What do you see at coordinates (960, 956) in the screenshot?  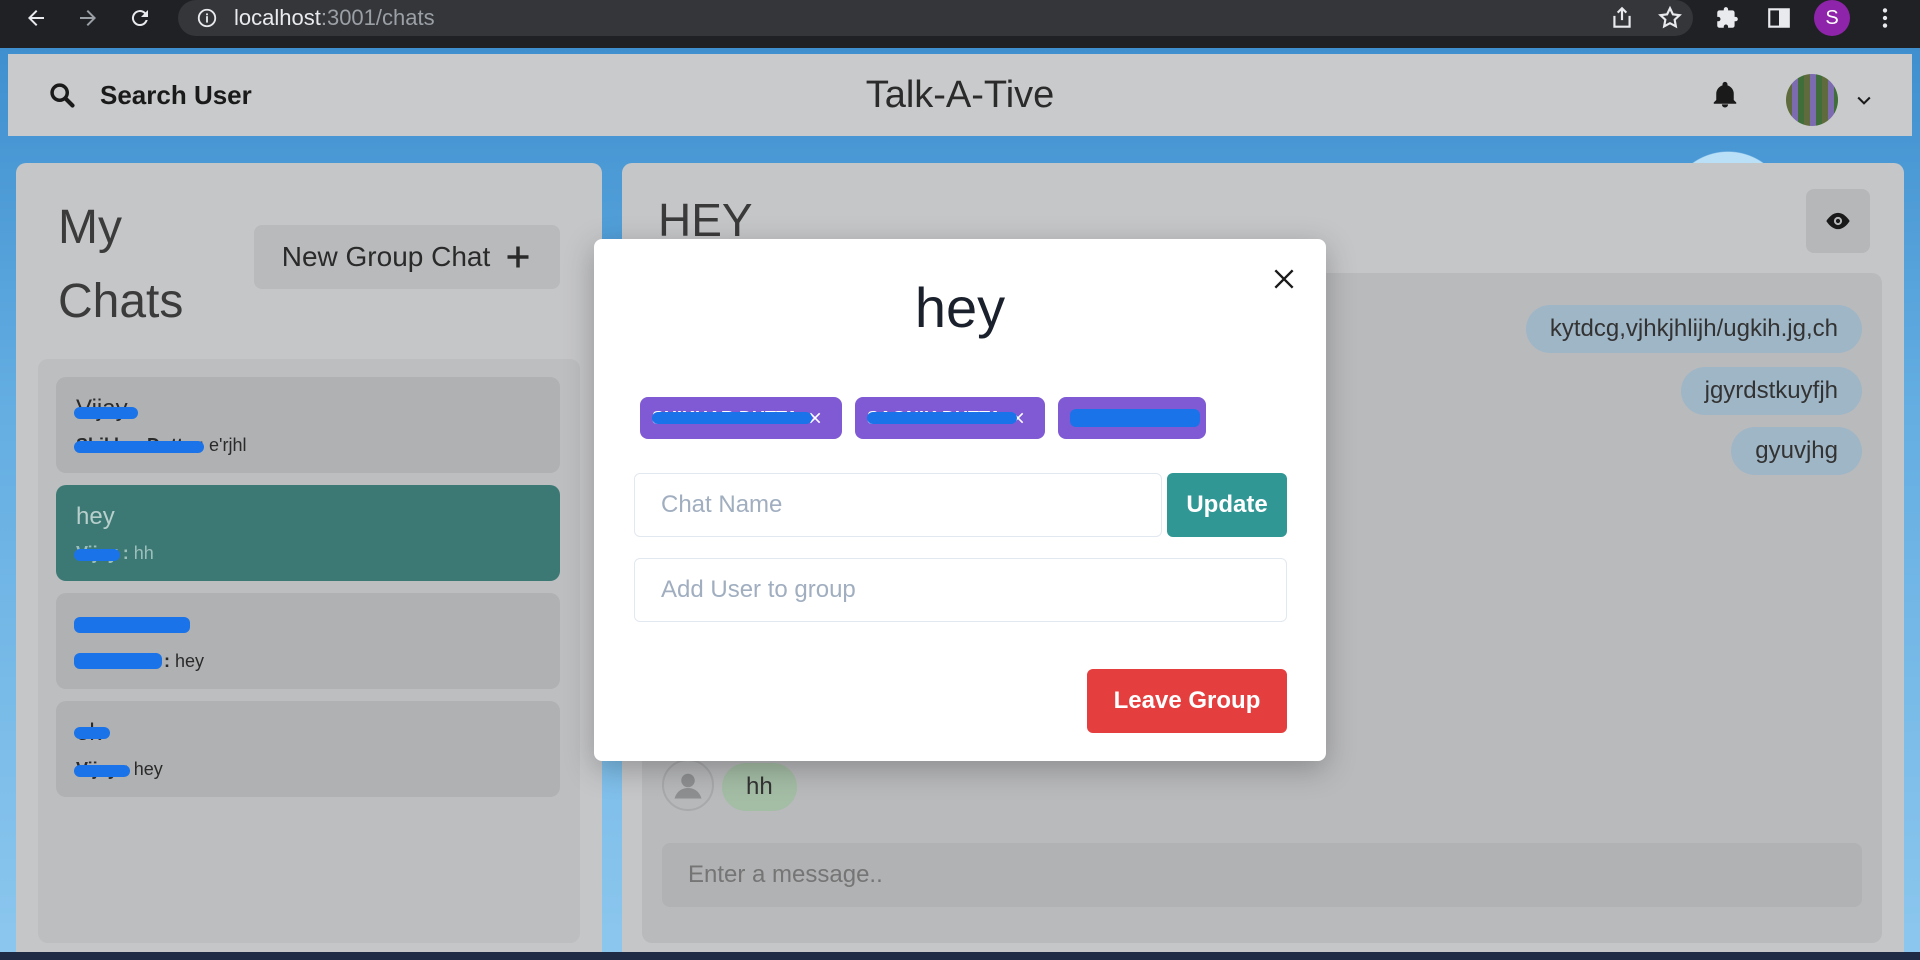 I see `os-taskbar-edge` at bounding box center [960, 956].